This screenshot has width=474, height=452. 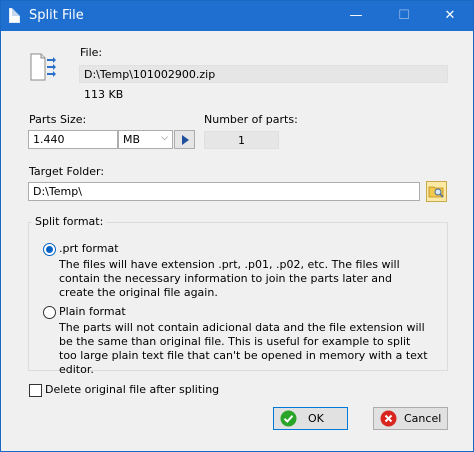 I want to click on cancel-button: Cancel, so click(x=410, y=418).